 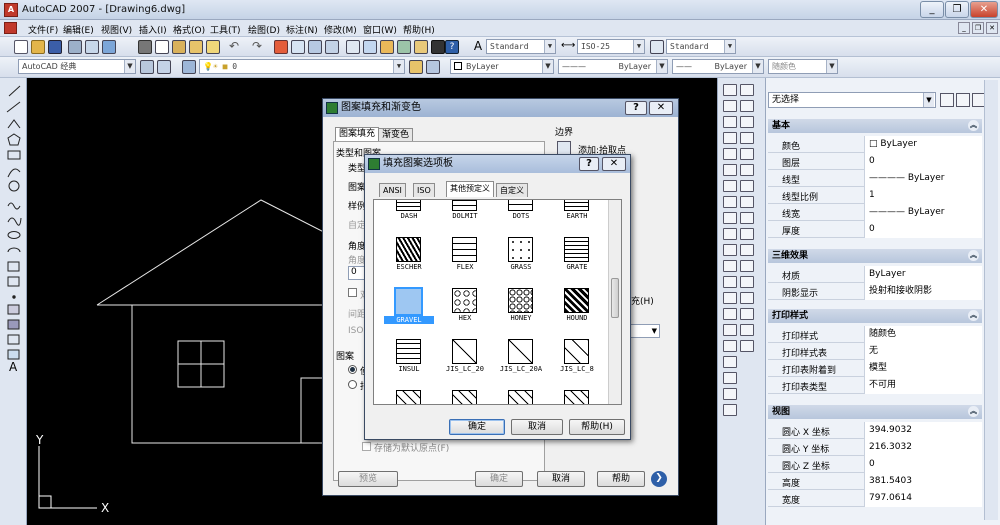 I want to click on prop-value: 0, so click(x=923, y=229).